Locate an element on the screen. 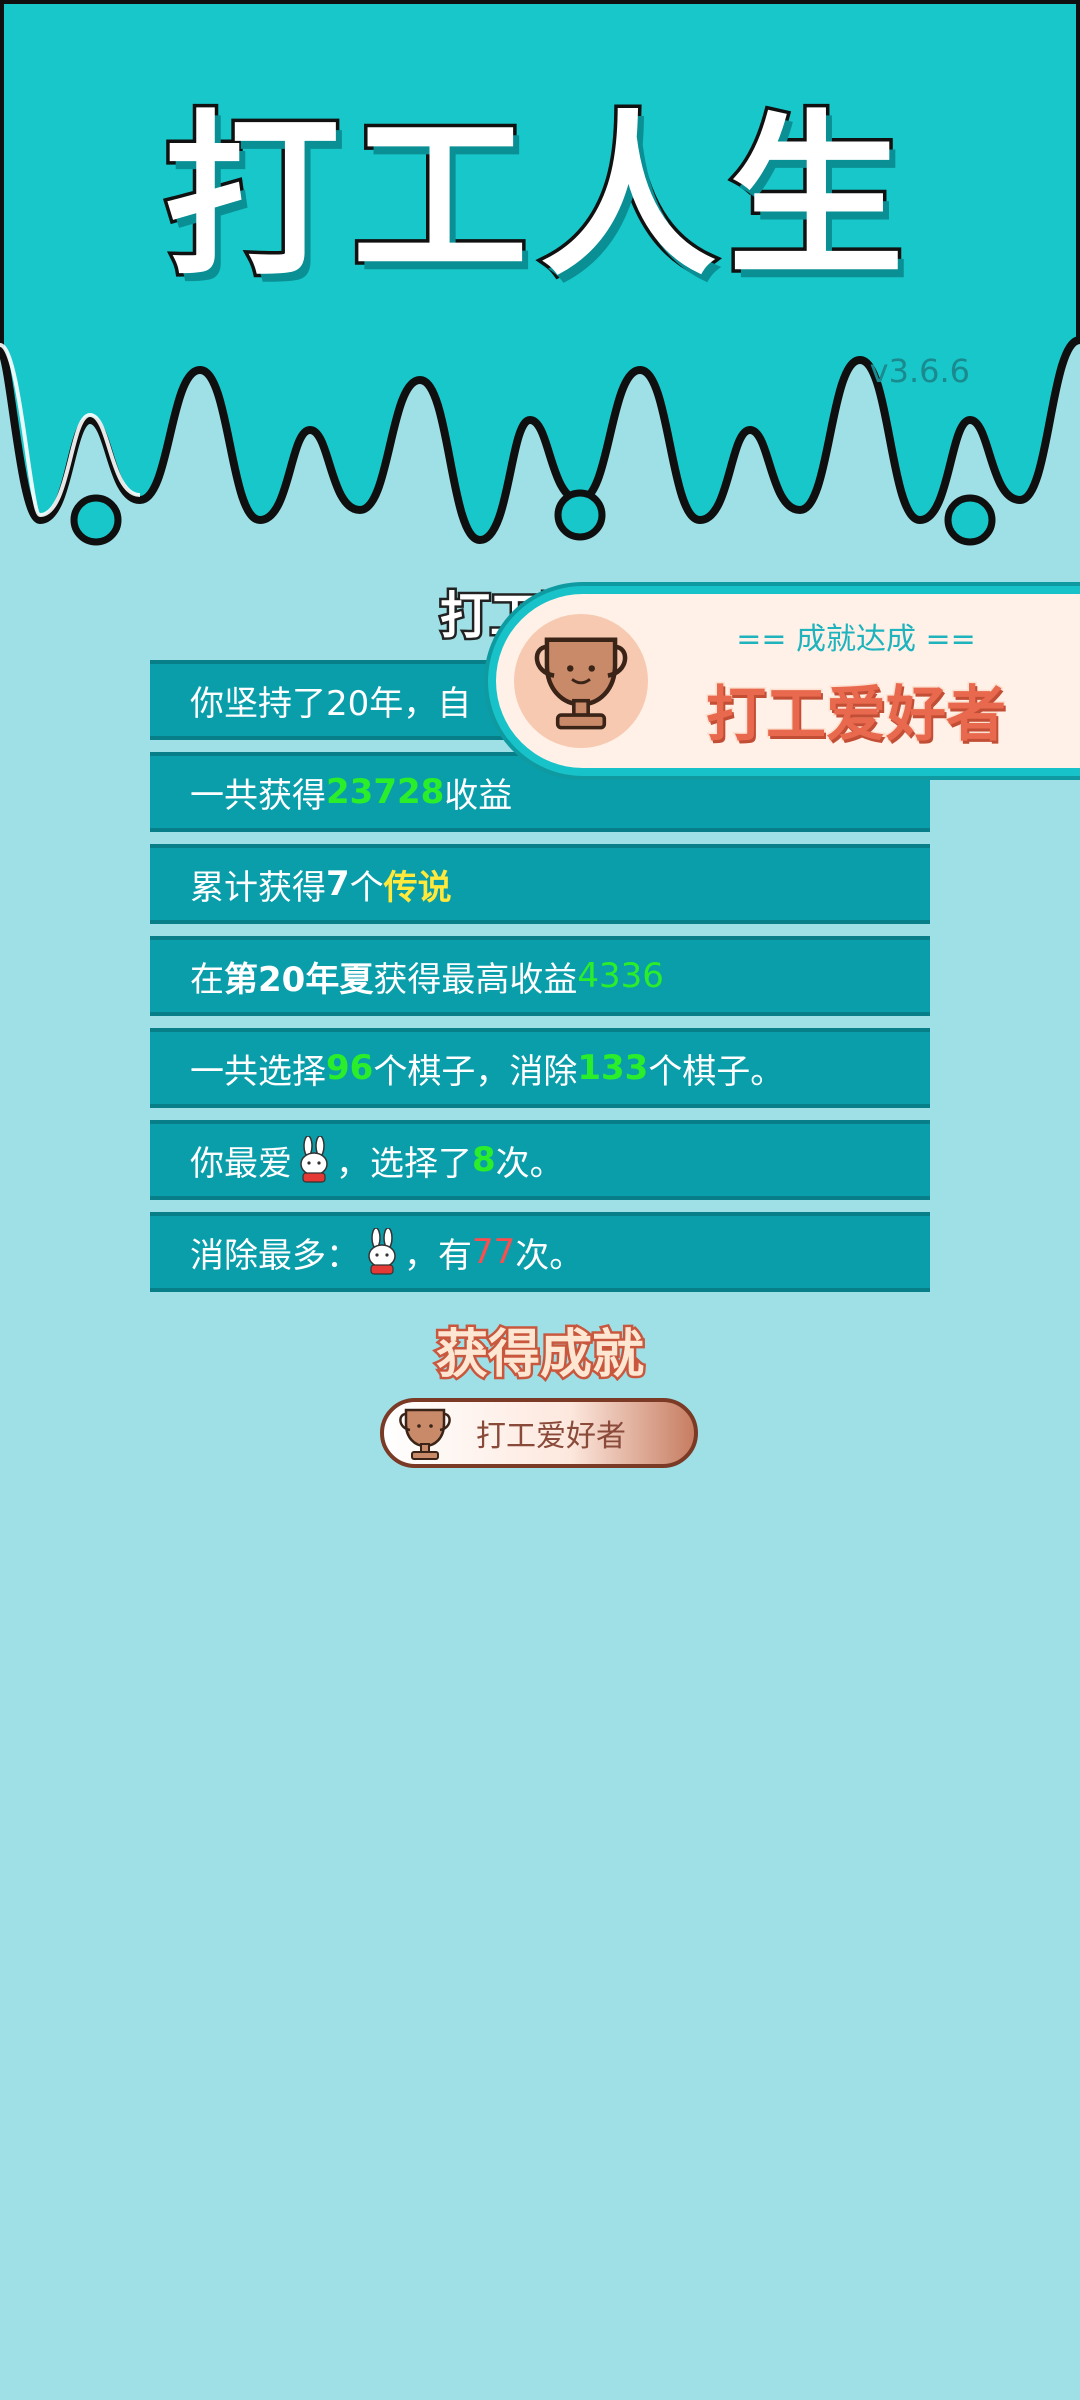  app-title: 打工人生 is located at coordinates (538, 197).